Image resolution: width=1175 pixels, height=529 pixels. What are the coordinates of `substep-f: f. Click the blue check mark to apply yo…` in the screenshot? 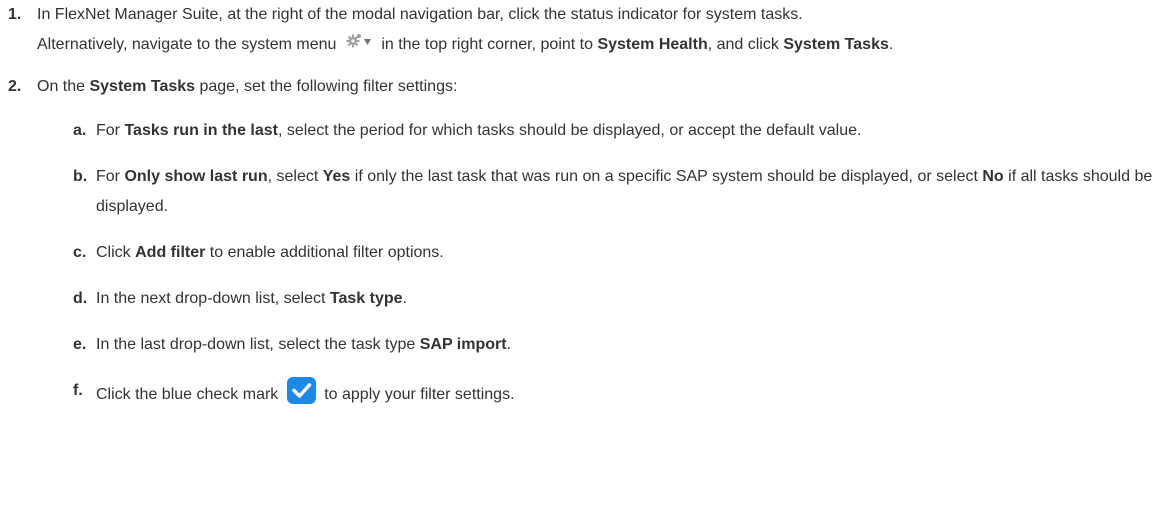 It's located at (587, 393).